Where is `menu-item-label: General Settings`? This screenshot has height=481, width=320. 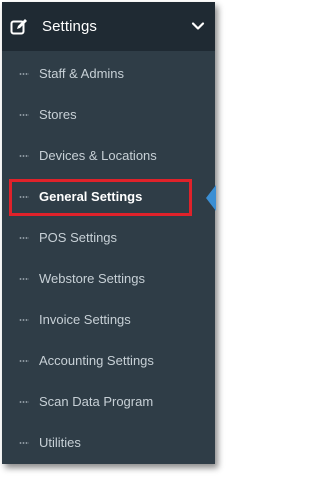 menu-item-label: General Settings is located at coordinates (91, 196).